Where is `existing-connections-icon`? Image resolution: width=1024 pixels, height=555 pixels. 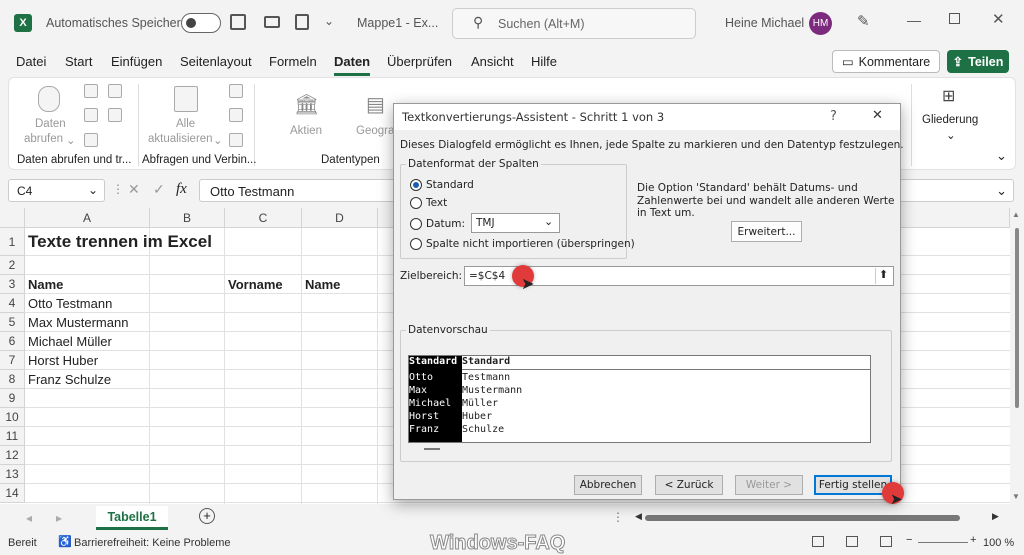 existing-connections-icon is located at coordinates (115, 115).